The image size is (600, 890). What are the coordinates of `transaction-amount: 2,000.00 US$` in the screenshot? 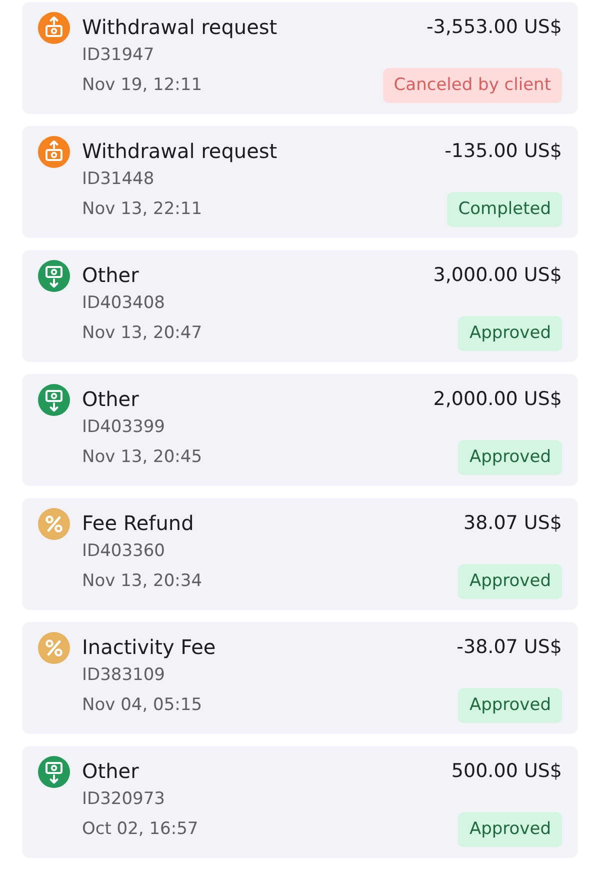 It's located at (497, 399).